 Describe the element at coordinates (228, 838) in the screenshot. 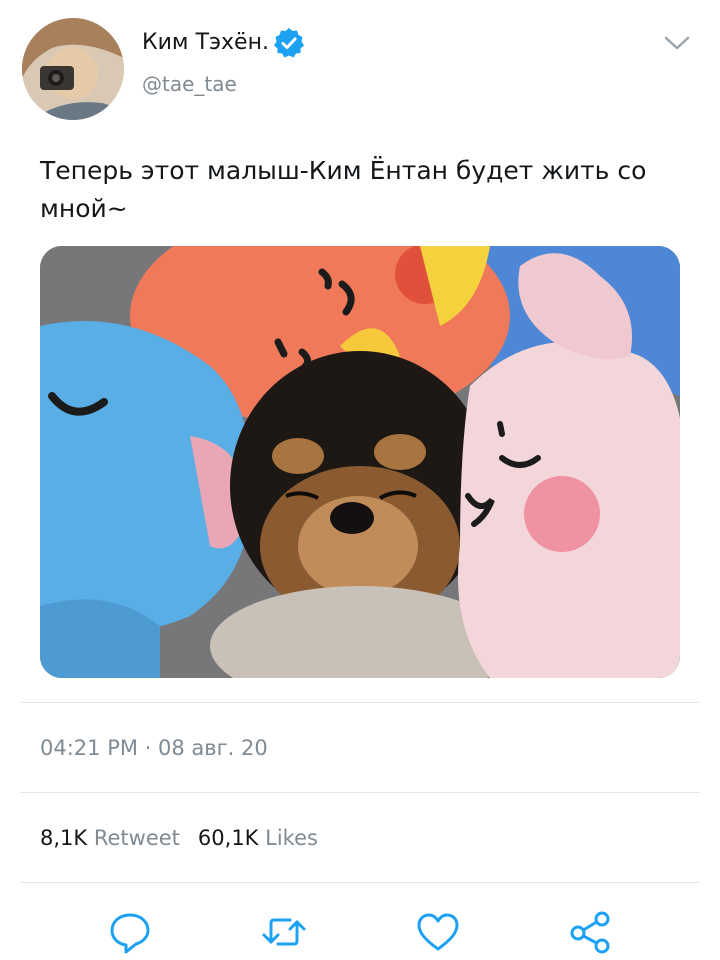

I see `like-count-value: 60,1K` at that location.